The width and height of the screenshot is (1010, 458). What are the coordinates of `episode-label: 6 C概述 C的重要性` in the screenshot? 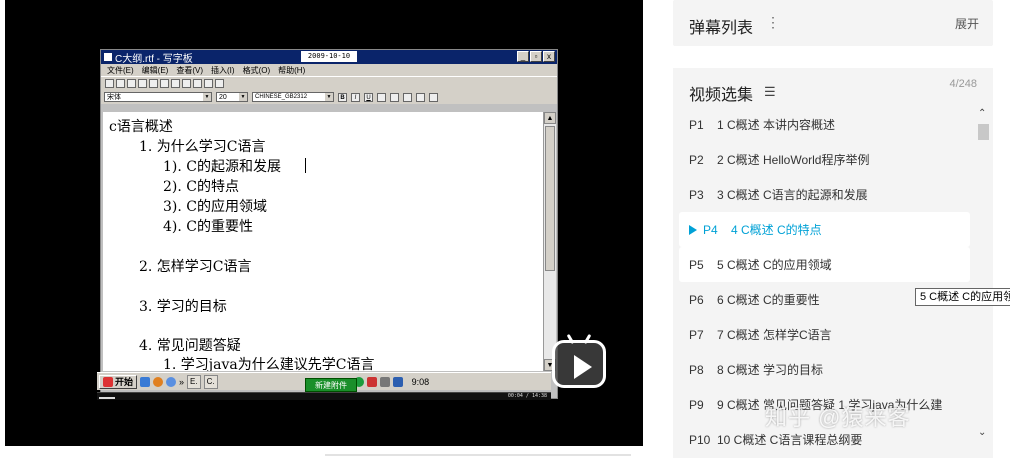 It's located at (768, 300).